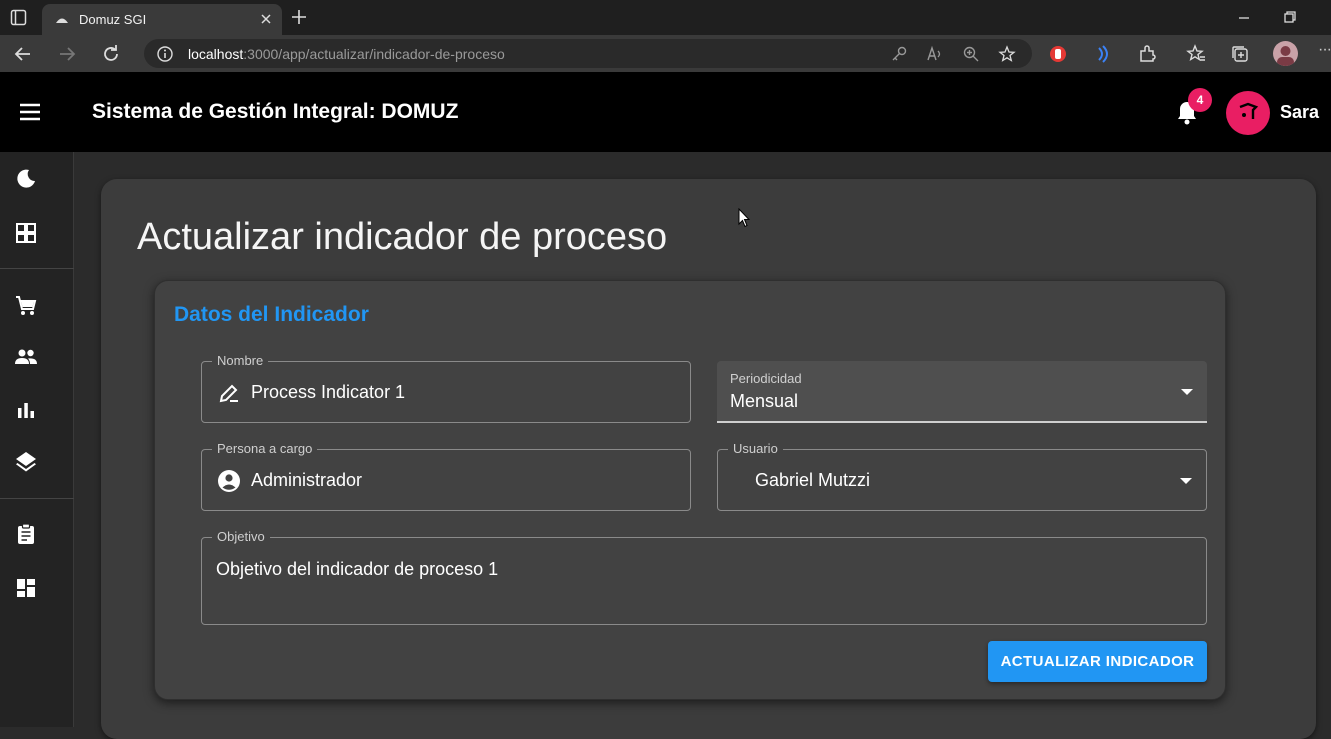  I want to click on bar-chart-icon, so click(26, 410).